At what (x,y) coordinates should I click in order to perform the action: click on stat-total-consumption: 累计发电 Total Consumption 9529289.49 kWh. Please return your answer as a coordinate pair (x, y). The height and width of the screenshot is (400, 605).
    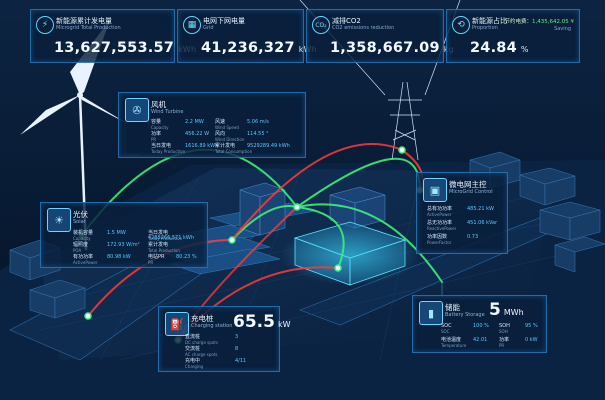
    Looking at the image, I should click on (252, 148).